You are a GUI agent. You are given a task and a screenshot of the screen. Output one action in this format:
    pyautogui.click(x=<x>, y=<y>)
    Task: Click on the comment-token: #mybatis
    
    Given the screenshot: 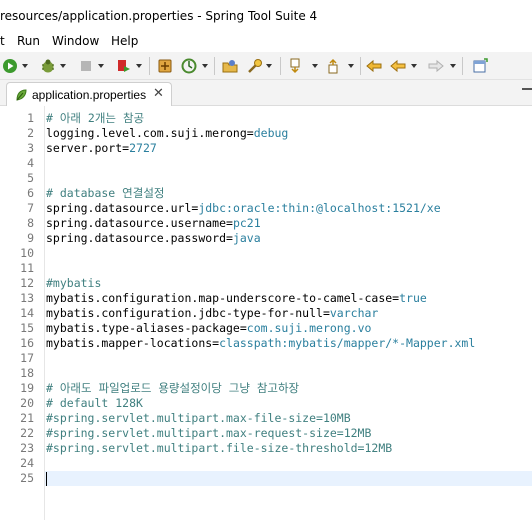 What is the action you would take?
    pyautogui.click(x=74, y=283)
    